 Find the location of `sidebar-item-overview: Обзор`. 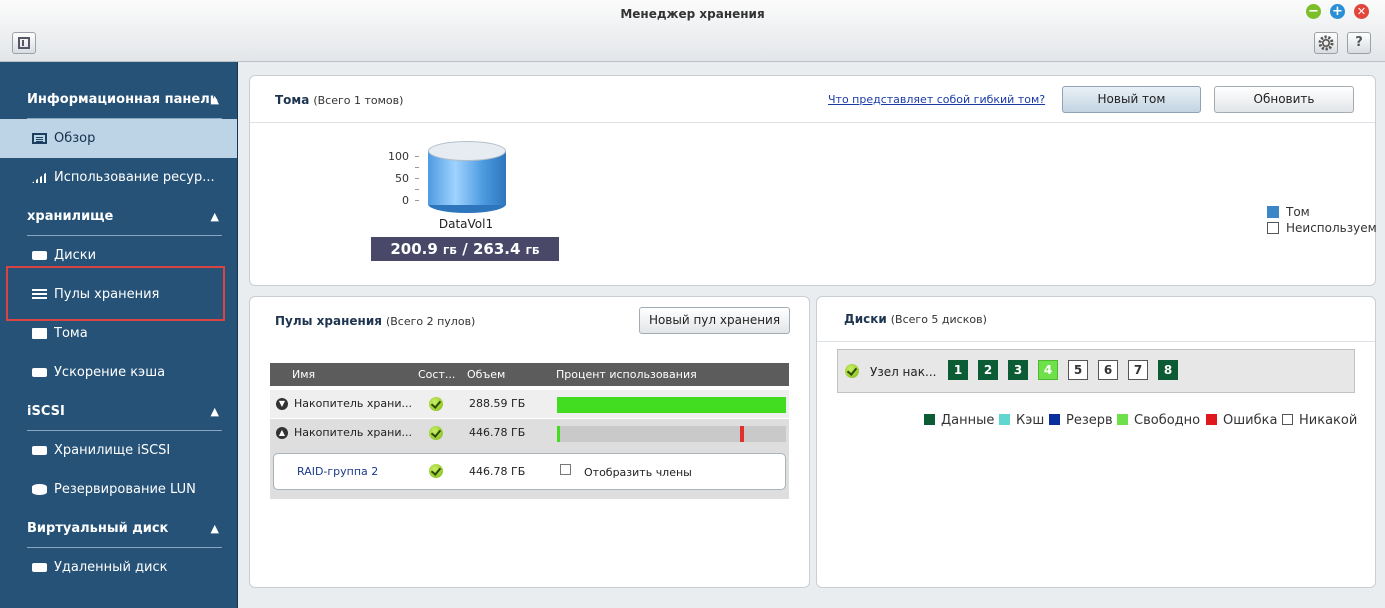

sidebar-item-overview: Обзор is located at coordinates (118, 138).